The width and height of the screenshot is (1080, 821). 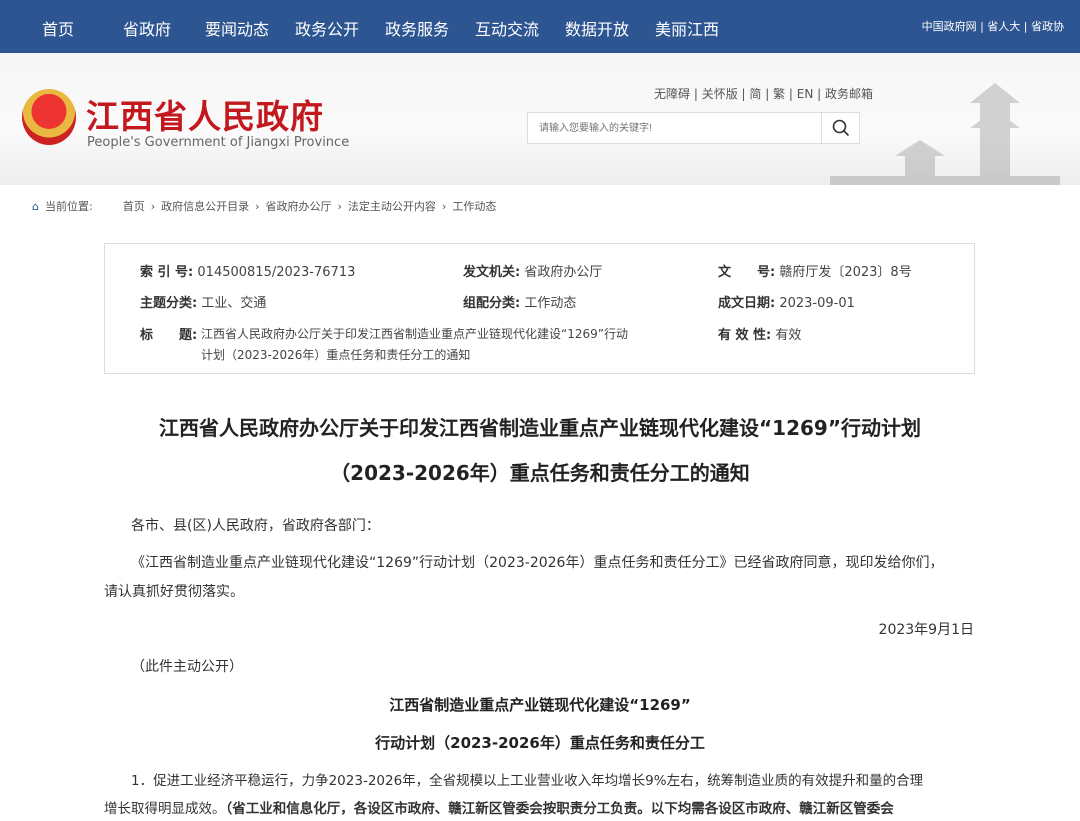 What do you see at coordinates (779, 94) in the screenshot?
I see `link-traditional: 繁` at bounding box center [779, 94].